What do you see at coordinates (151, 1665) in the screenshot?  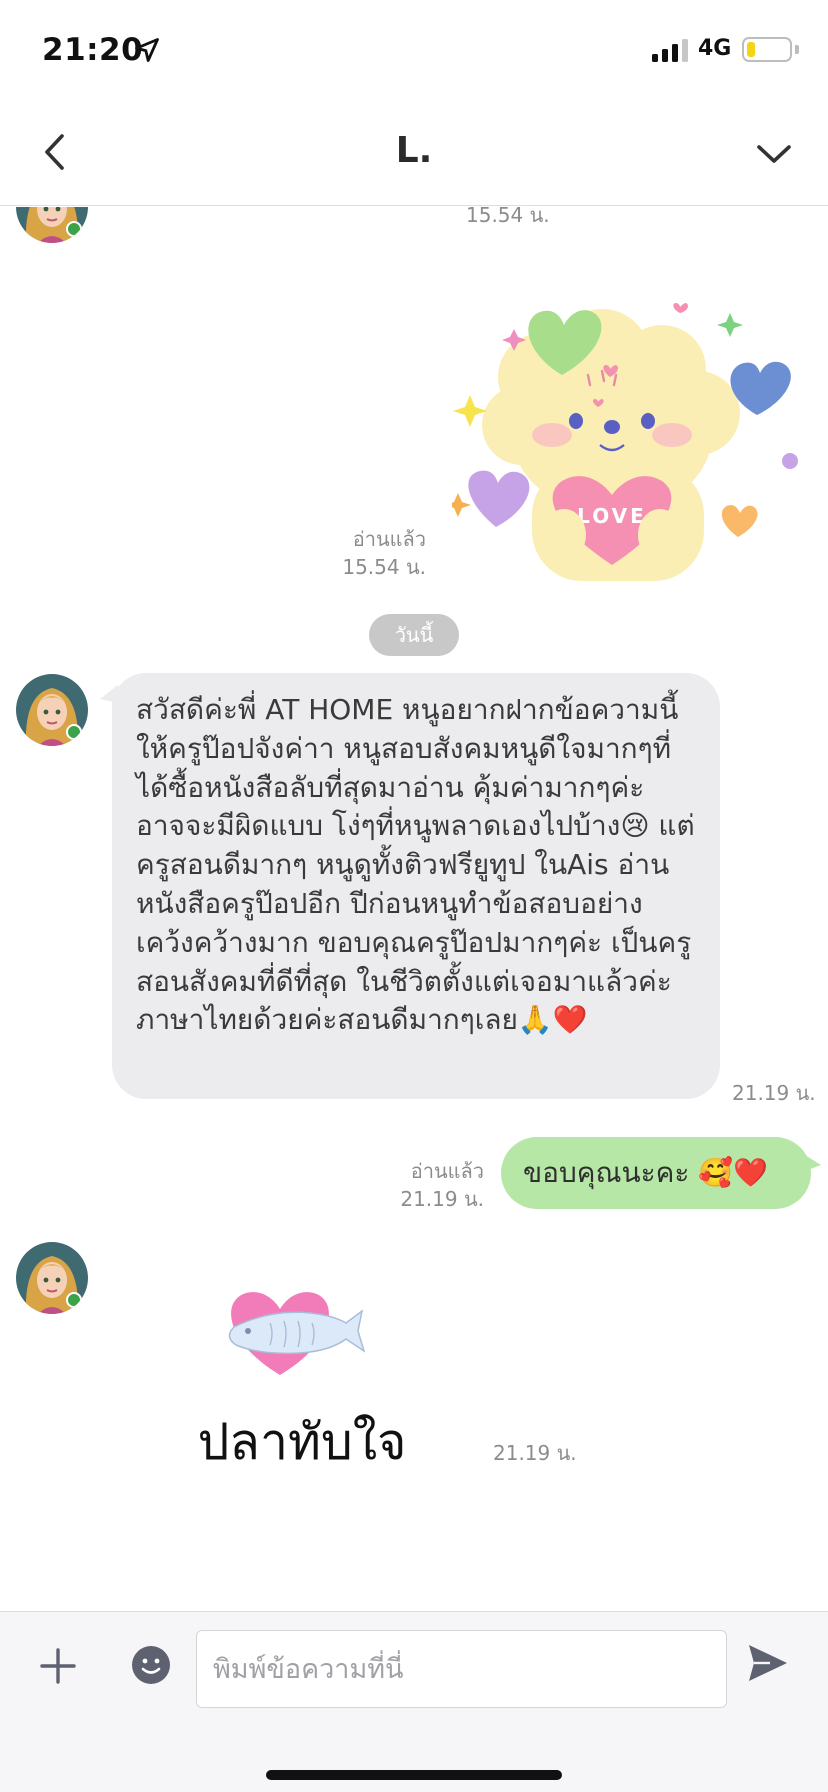 I see `smiley-icon` at bounding box center [151, 1665].